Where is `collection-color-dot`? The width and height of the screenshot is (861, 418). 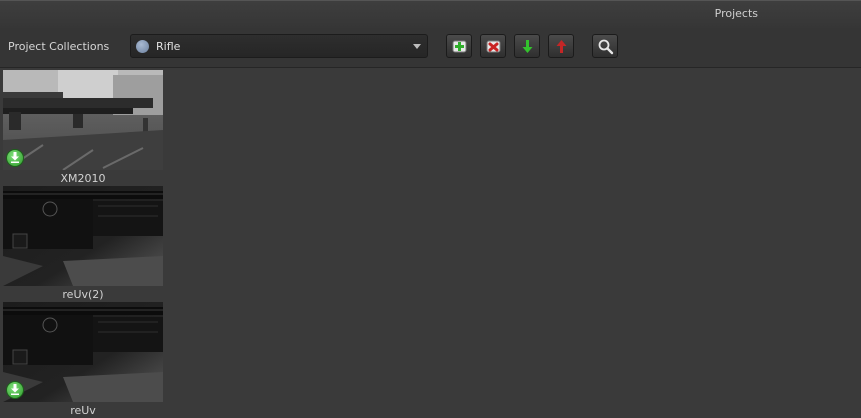
collection-color-dot is located at coordinates (142, 46).